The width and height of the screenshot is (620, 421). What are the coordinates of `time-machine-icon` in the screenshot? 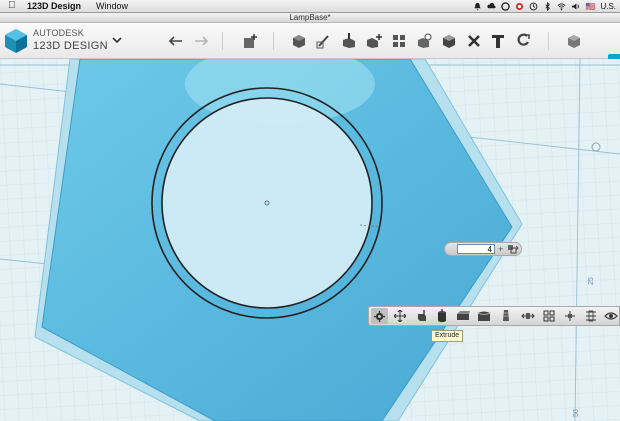 It's located at (533, 6).